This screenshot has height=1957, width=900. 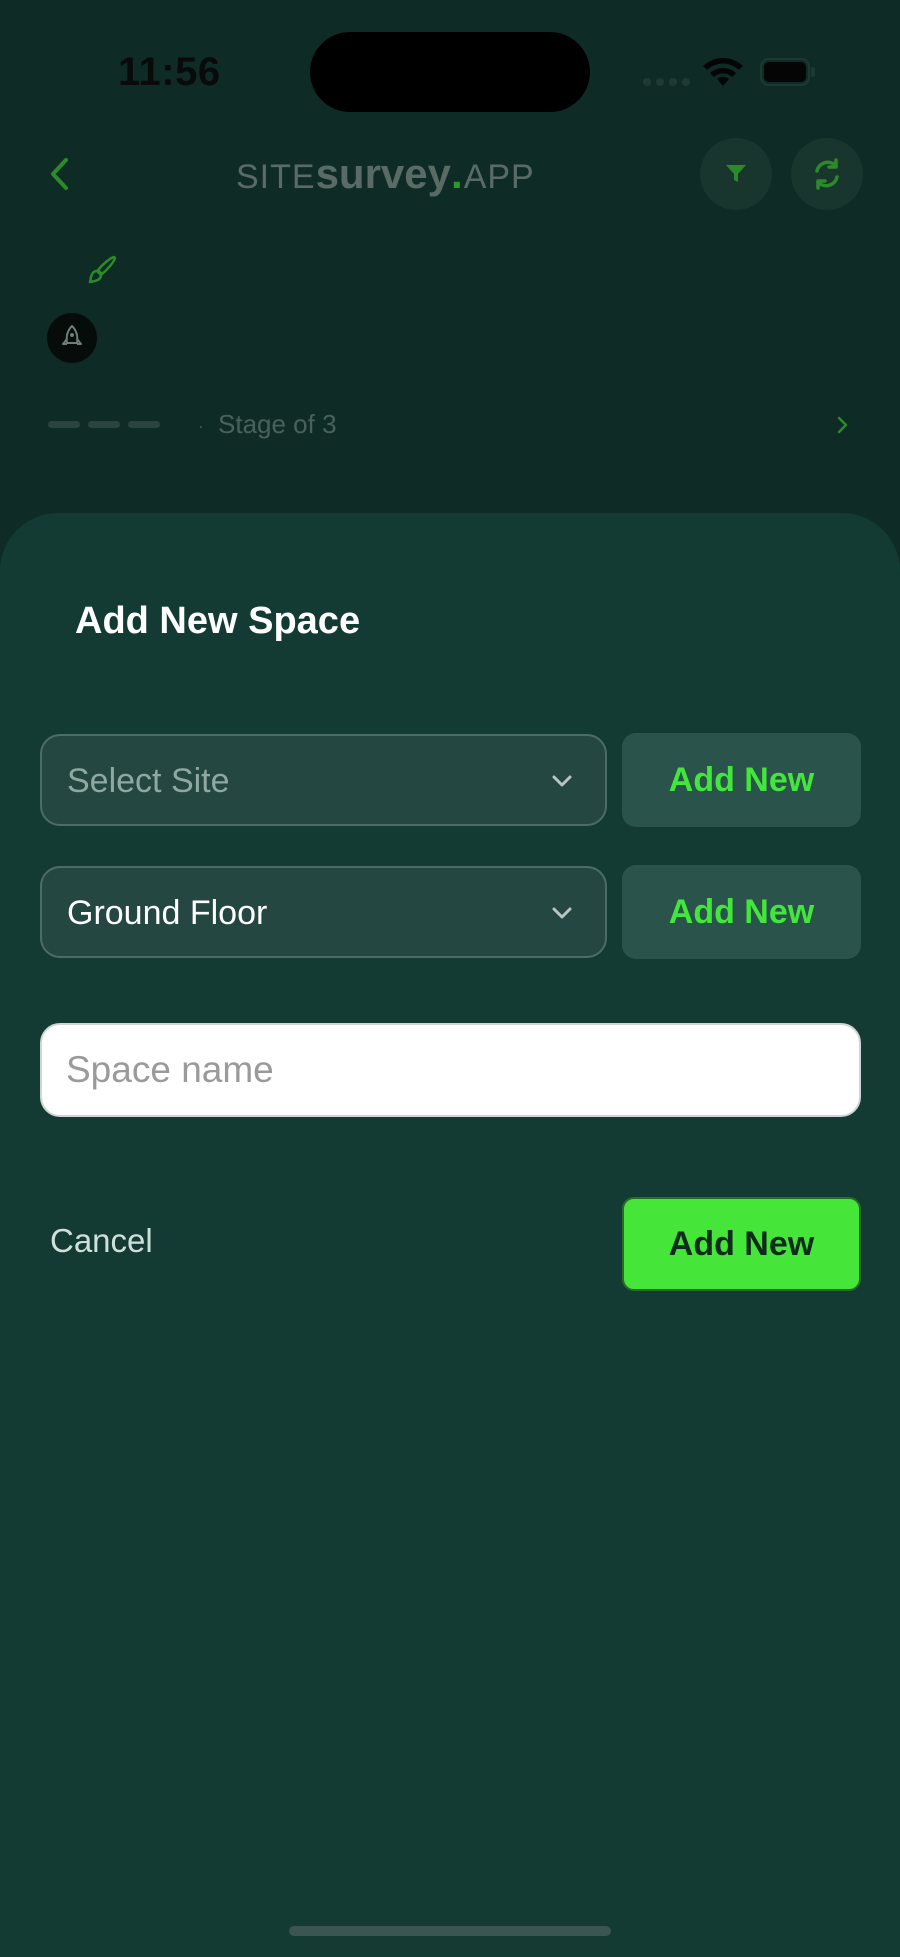 I want to click on rocket-badge, so click(x=72, y=338).